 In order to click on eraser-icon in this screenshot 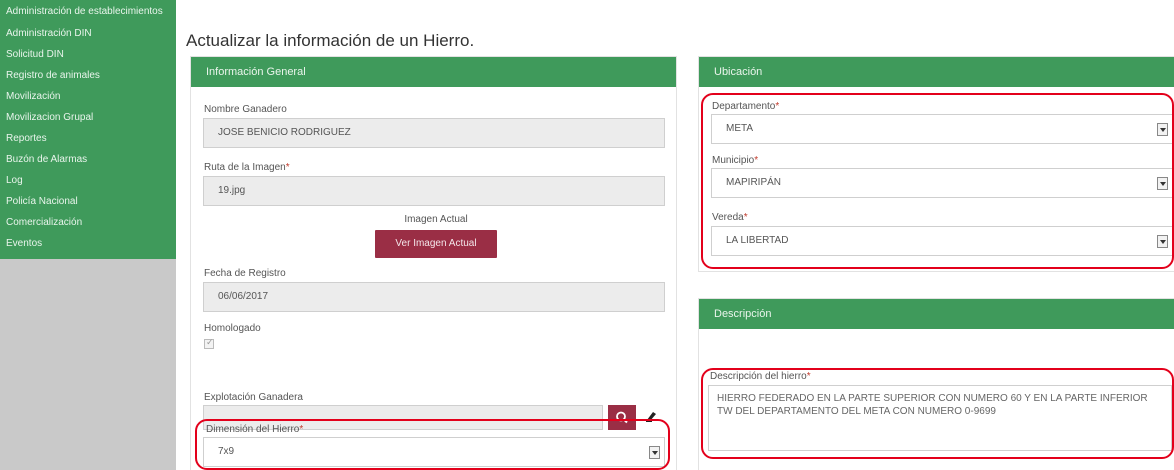, I will do `click(651, 416)`.